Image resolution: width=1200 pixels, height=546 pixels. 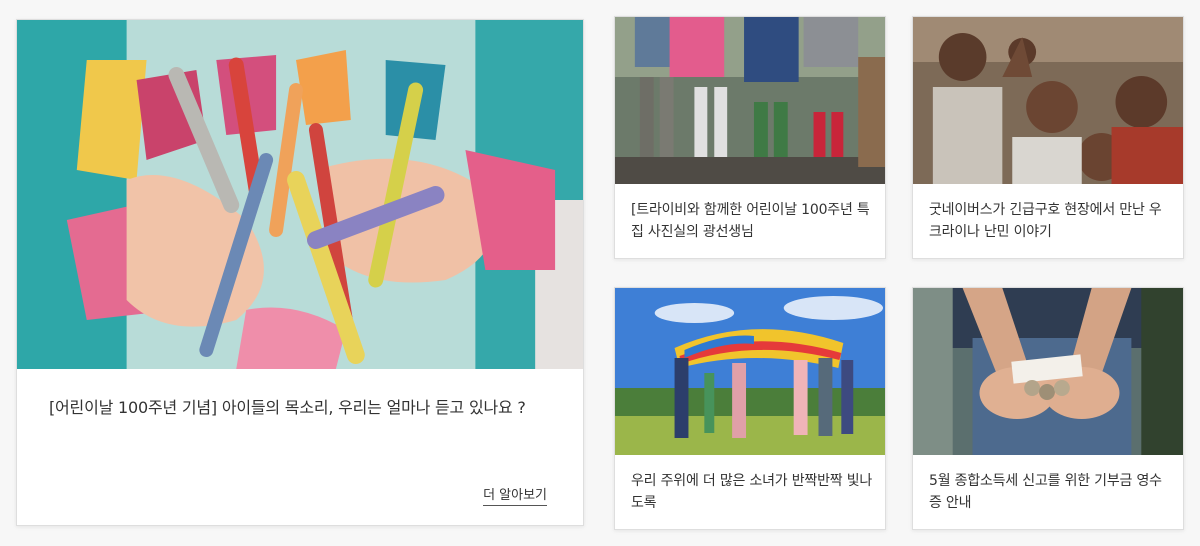 What do you see at coordinates (750, 371) in the screenshot?
I see `article-image-rainbow-parachute` at bounding box center [750, 371].